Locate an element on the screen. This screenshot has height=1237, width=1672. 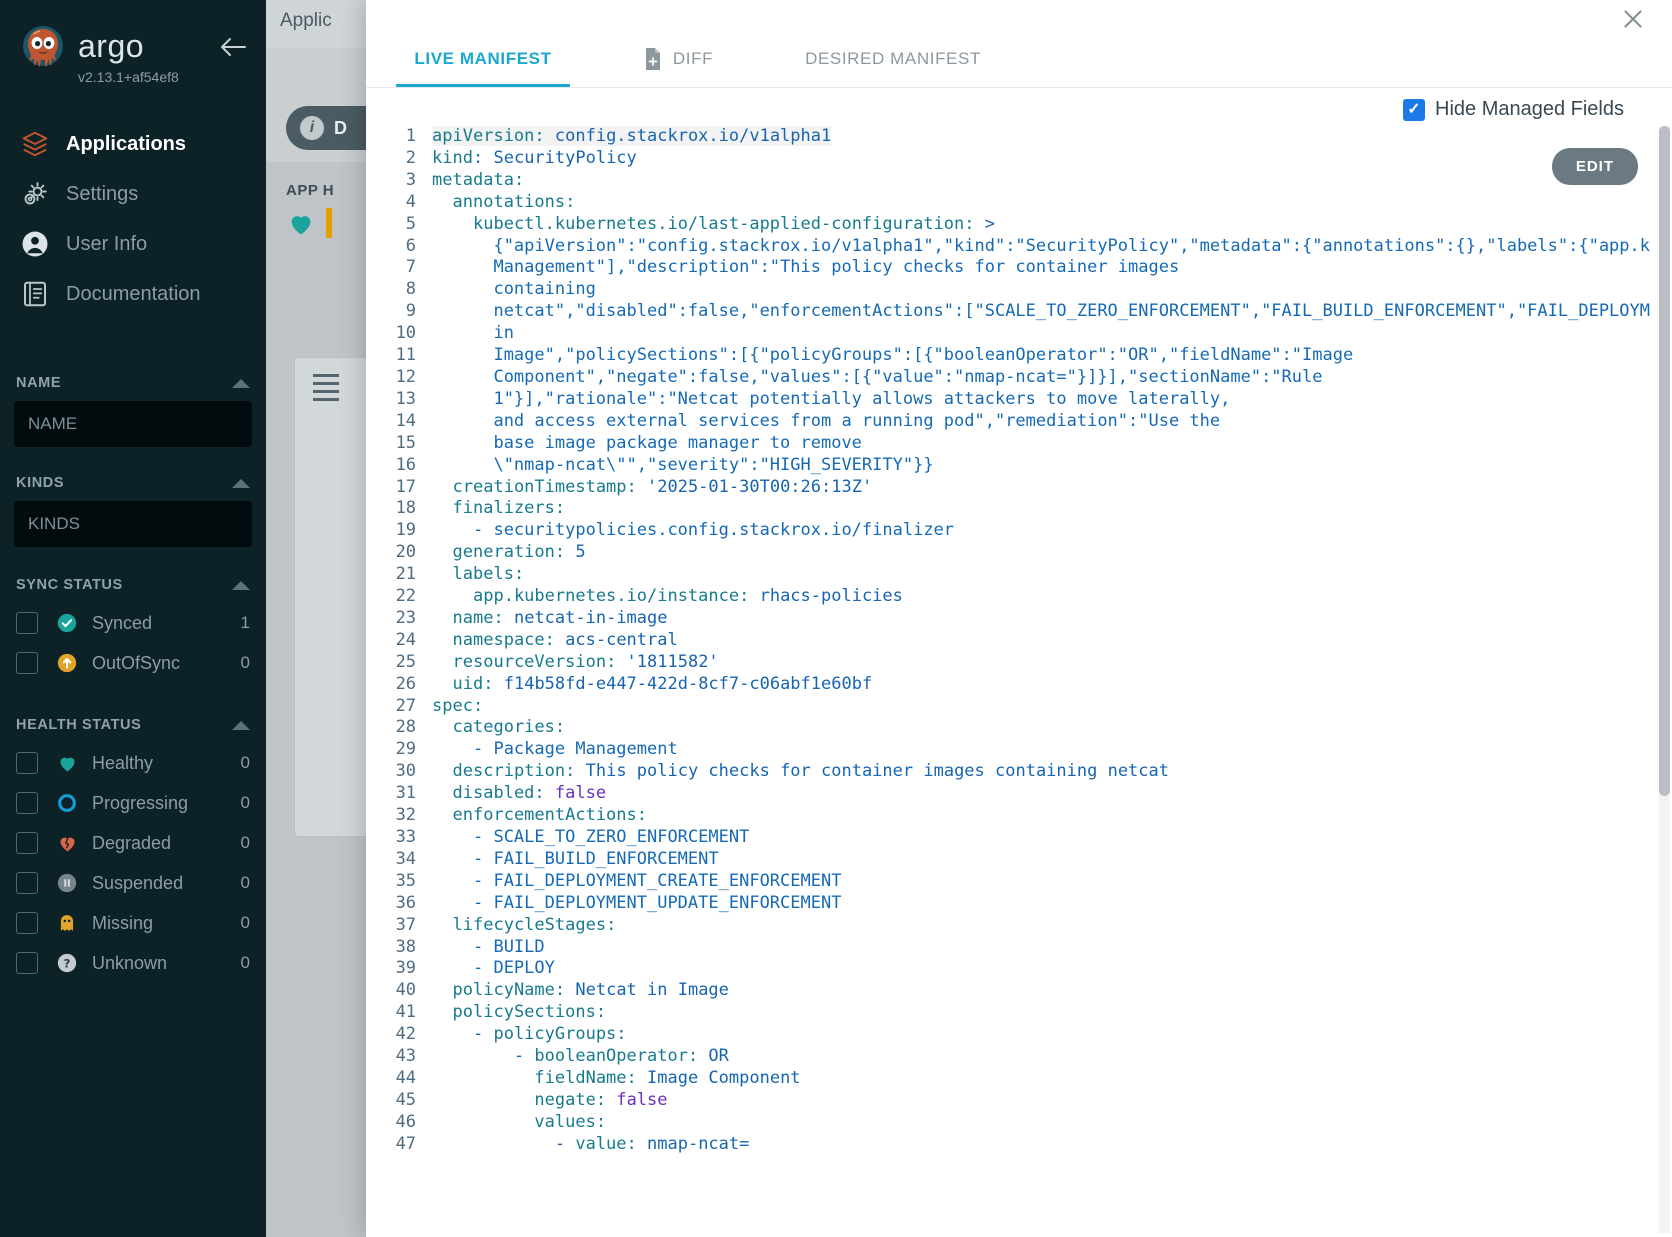
filter-header-health-status: HEALTH STATUS is located at coordinates (133, 723).